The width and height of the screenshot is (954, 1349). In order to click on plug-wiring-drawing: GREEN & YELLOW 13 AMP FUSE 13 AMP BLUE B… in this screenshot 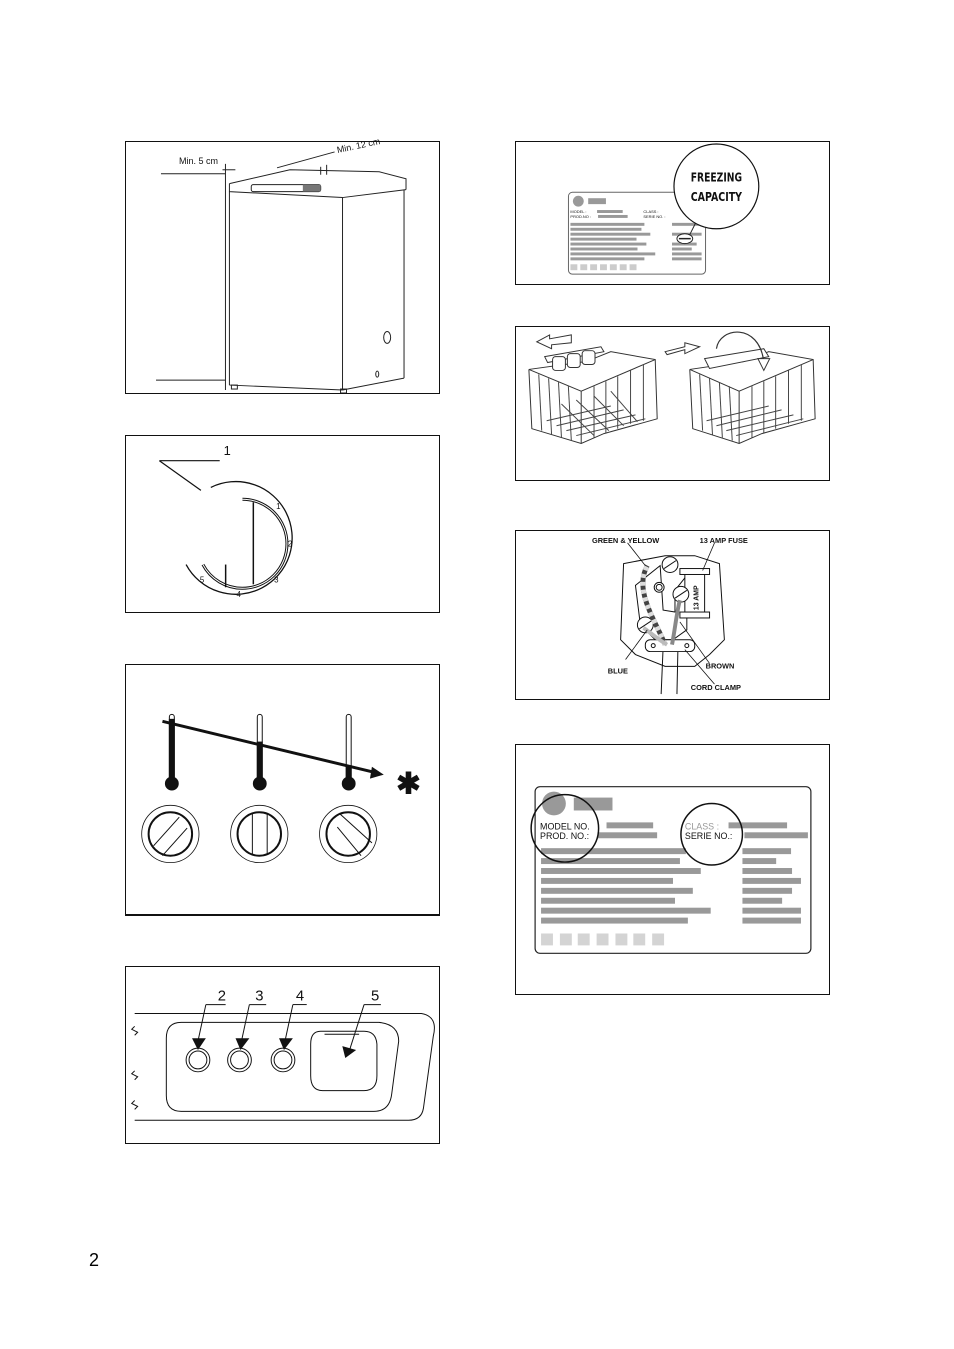, I will do `click(670, 615)`.